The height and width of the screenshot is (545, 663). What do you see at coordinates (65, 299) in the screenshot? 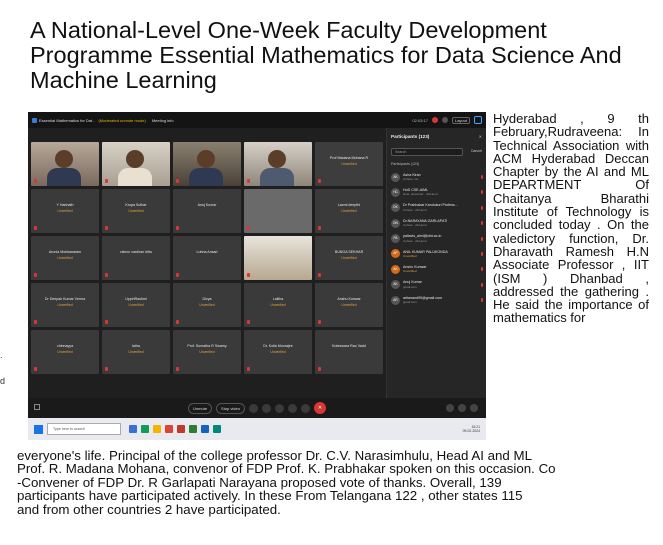
I see `tile-participant-name: Dr Deepak Kumar Verma` at bounding box center [65, 299].